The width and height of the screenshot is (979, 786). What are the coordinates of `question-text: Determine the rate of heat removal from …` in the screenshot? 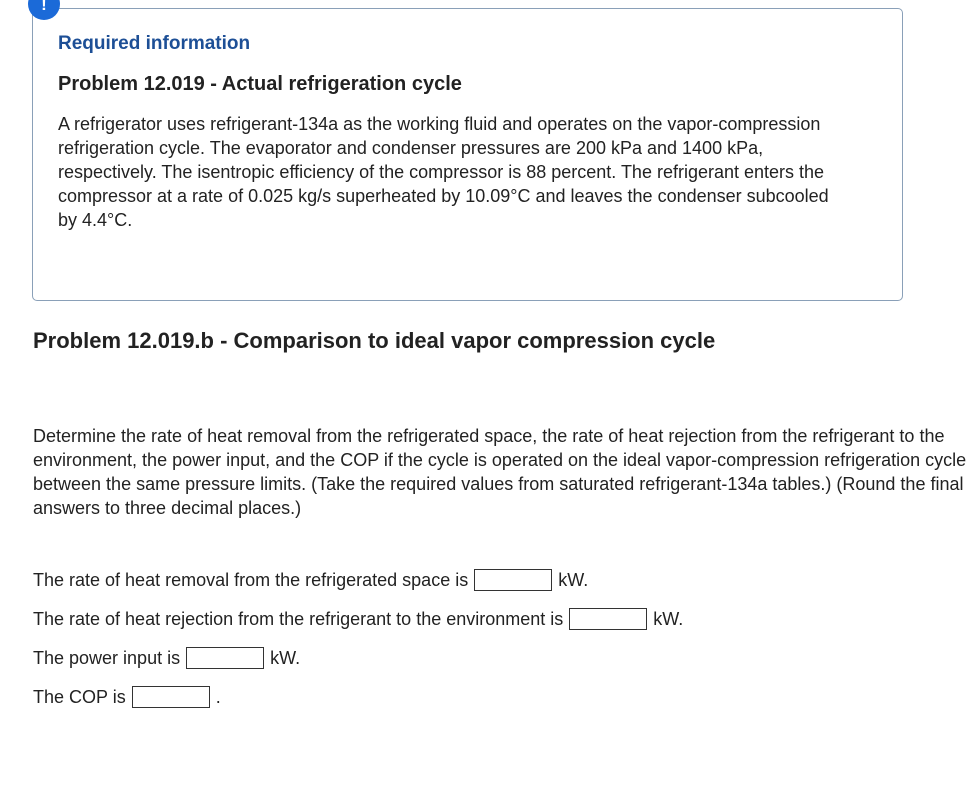 It's located at (500, 472).